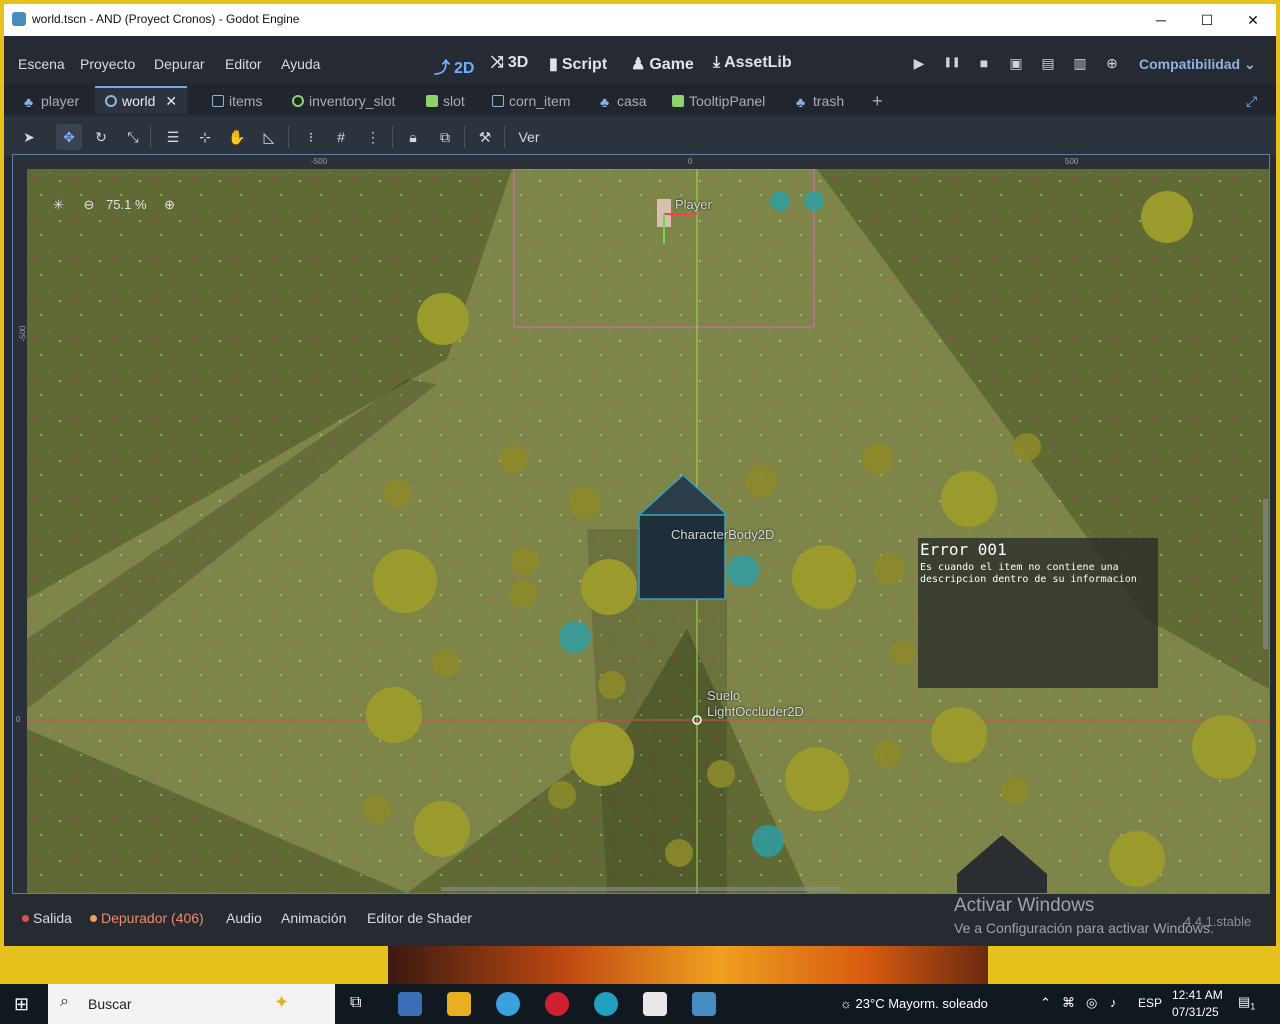 The width and height of the screenshot is (1280, 1024). I want to click on tab-audio: Audio, so click(244, 918).